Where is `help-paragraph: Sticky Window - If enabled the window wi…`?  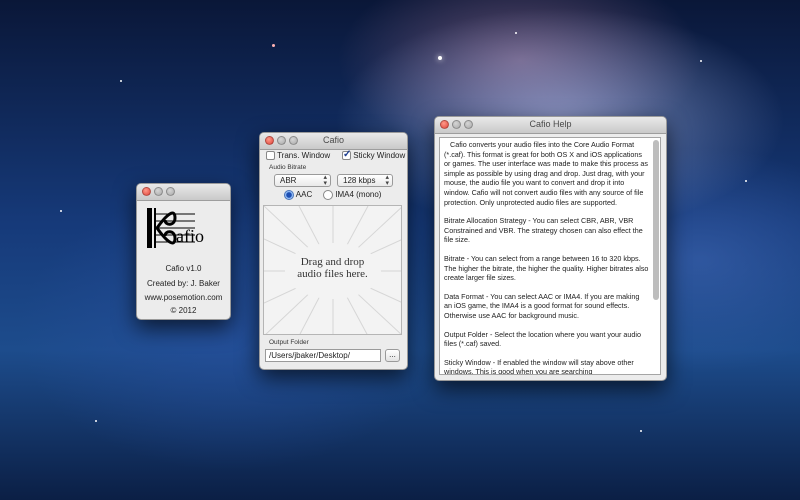
help-paragraph: Sticky Window - If enabled the window wi… is located at coordinates (540, 366).